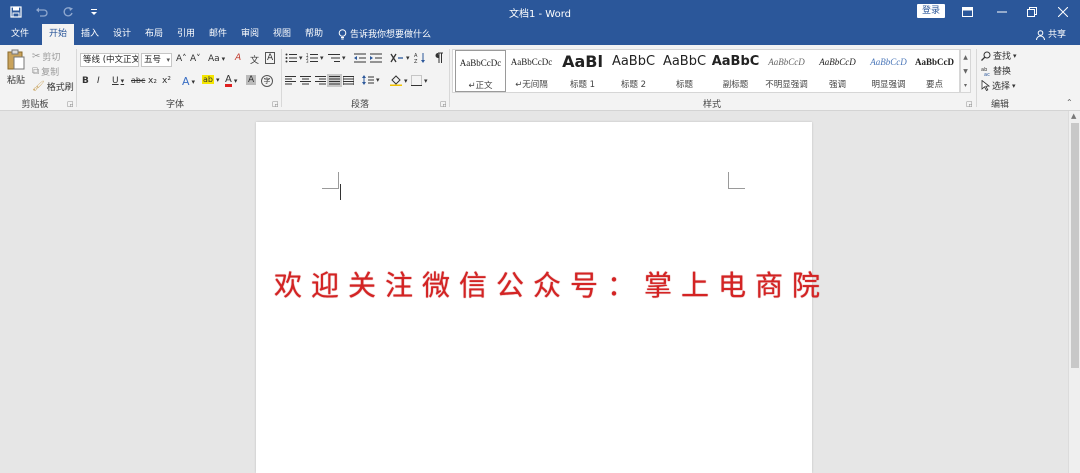 Image resolution: width=1080 pixels, height=473 pixels. I want to click on find-button: 查找 ▾, so click(999, 55).